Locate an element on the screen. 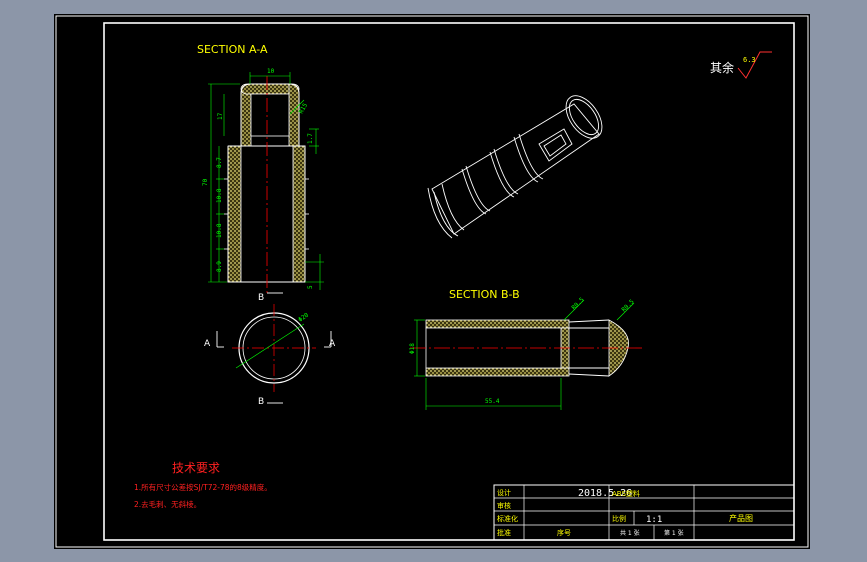  tech-note-1: 1.所有尺寸公差按SJ/T72-78的8级精度。 is located at coordinates (203, 487).